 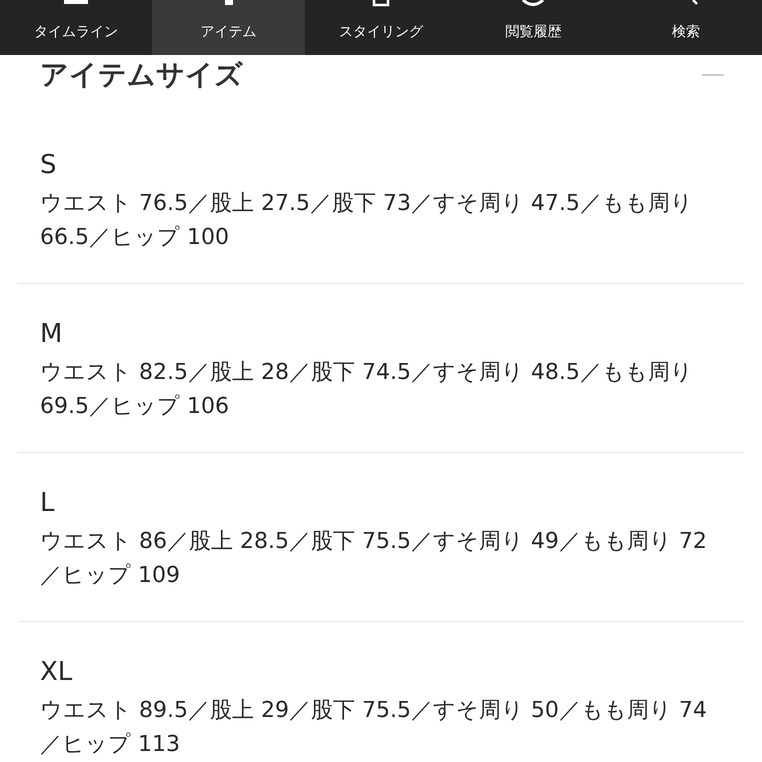 What do you see at coordinates (367, 390) in the screenshot?
I see `size-details: ウエスト 82.5／股上 28／股下 74.5／すそ周り 48.5／もも周り 69.5／ヒップ 106` at bounding box center [367, 390].